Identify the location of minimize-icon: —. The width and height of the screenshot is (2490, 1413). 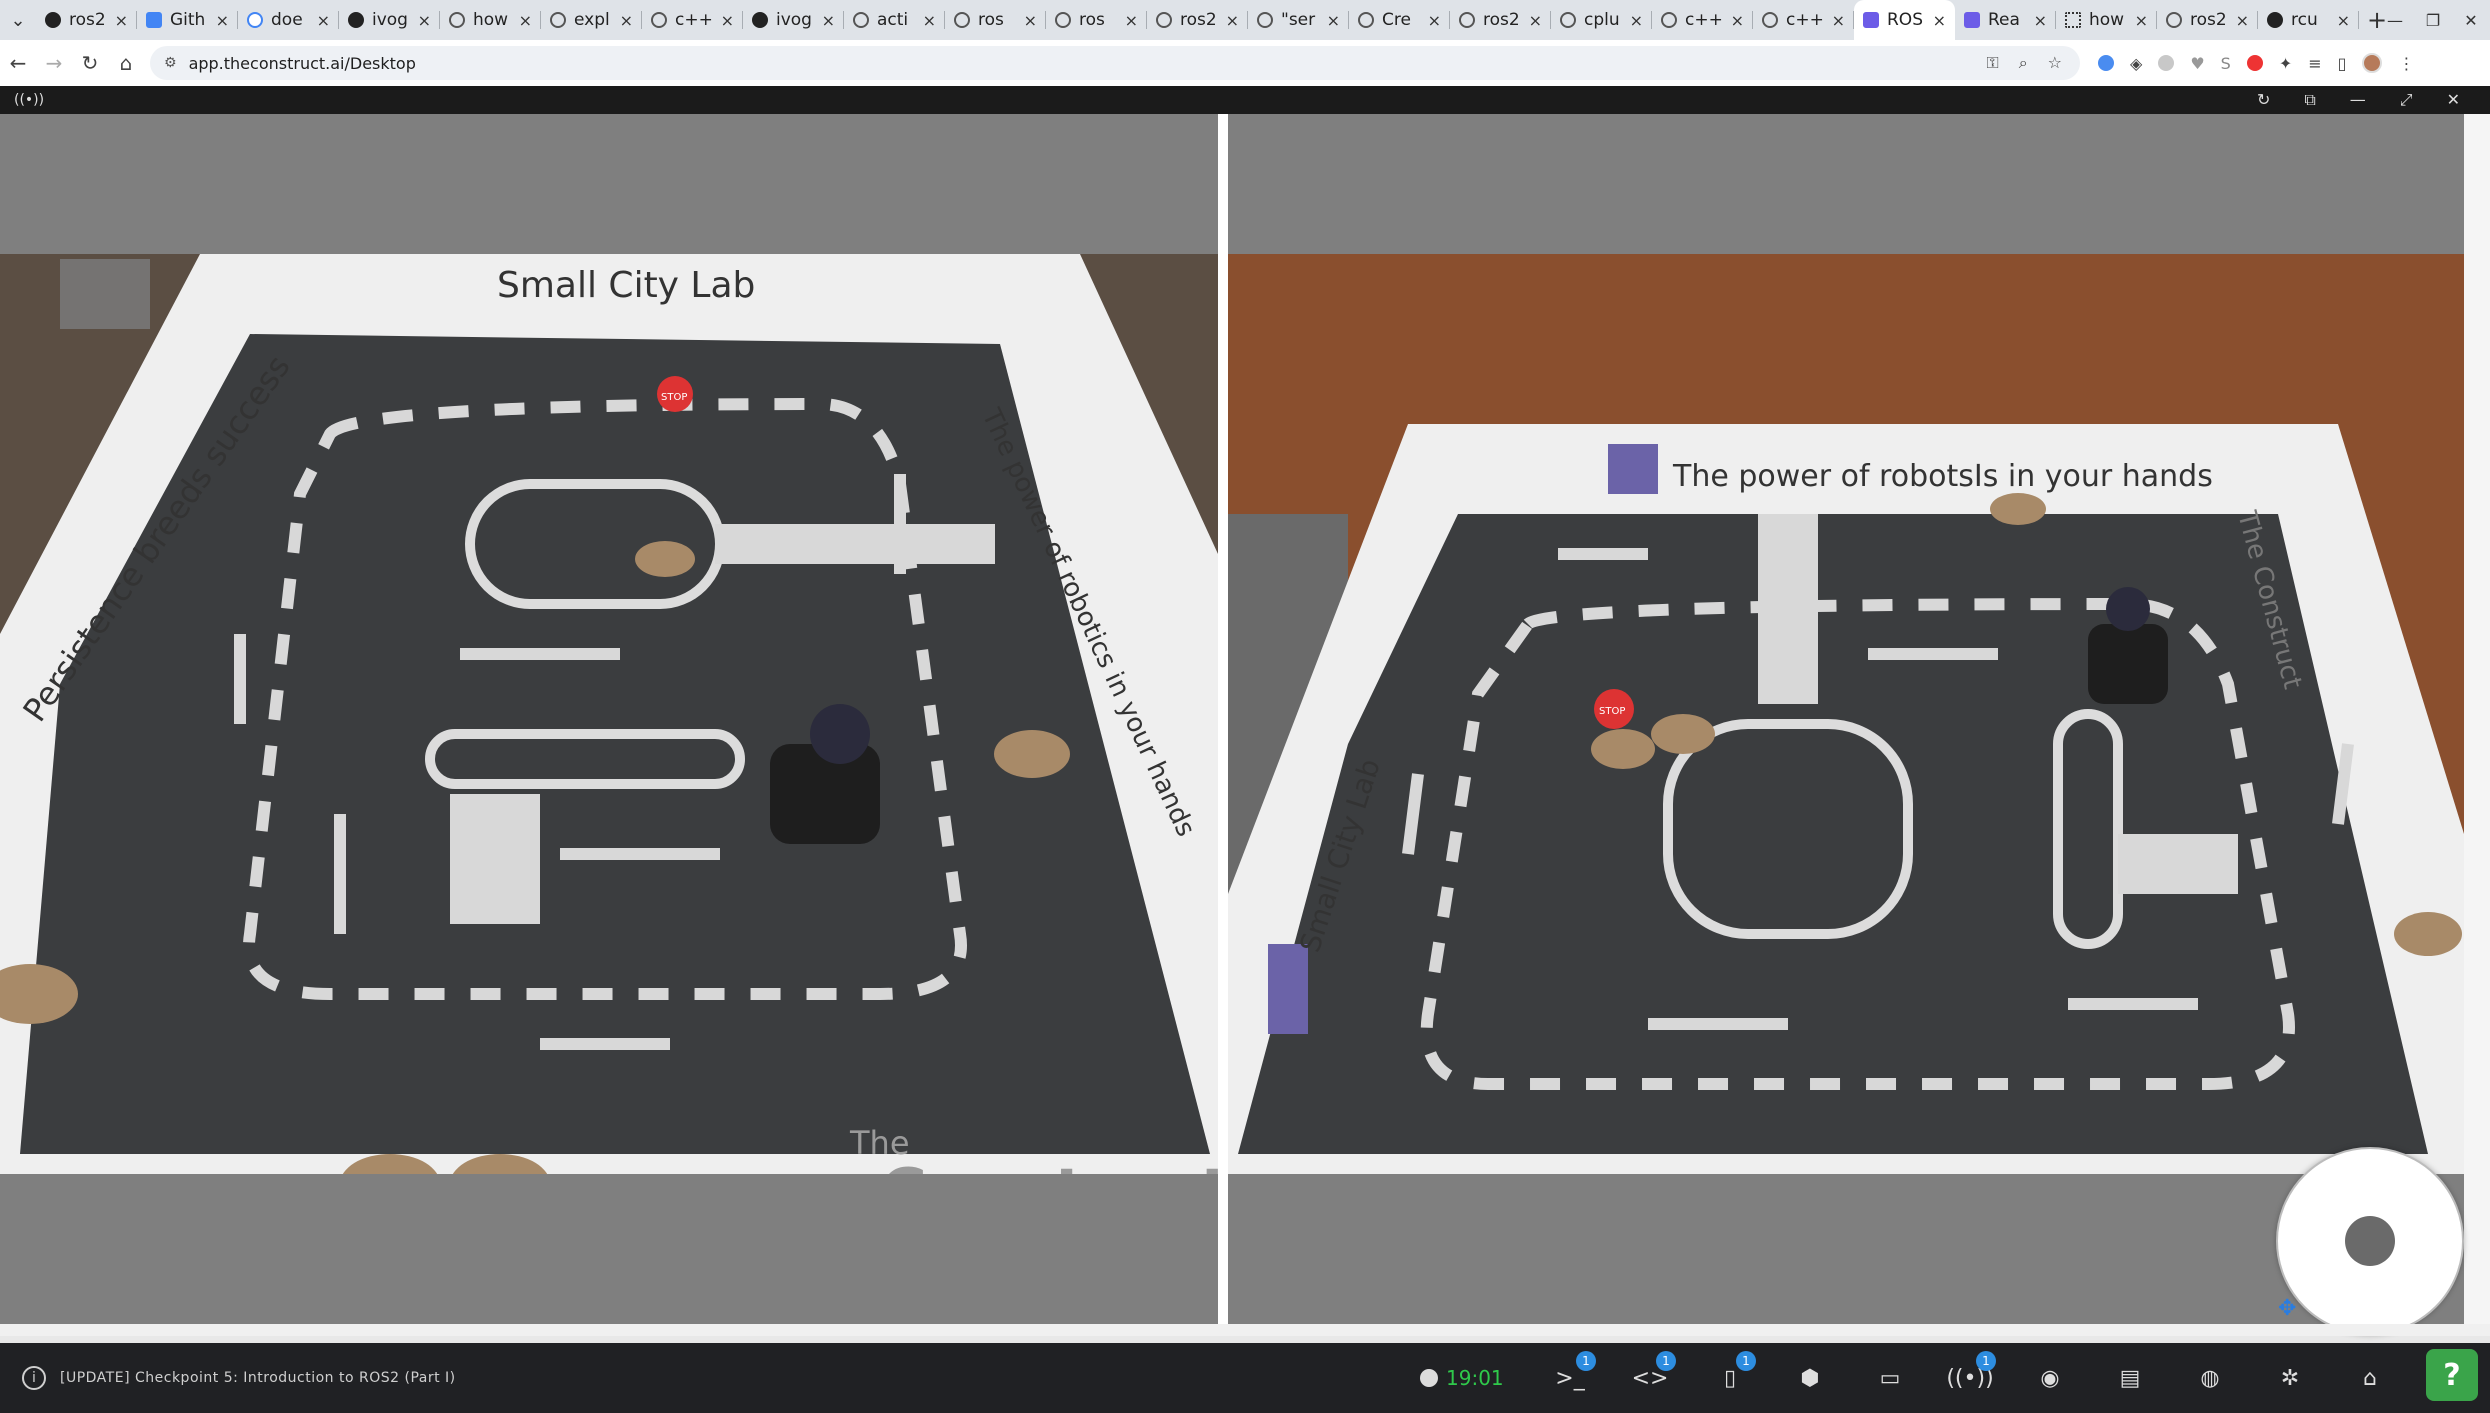
(2395, 20).